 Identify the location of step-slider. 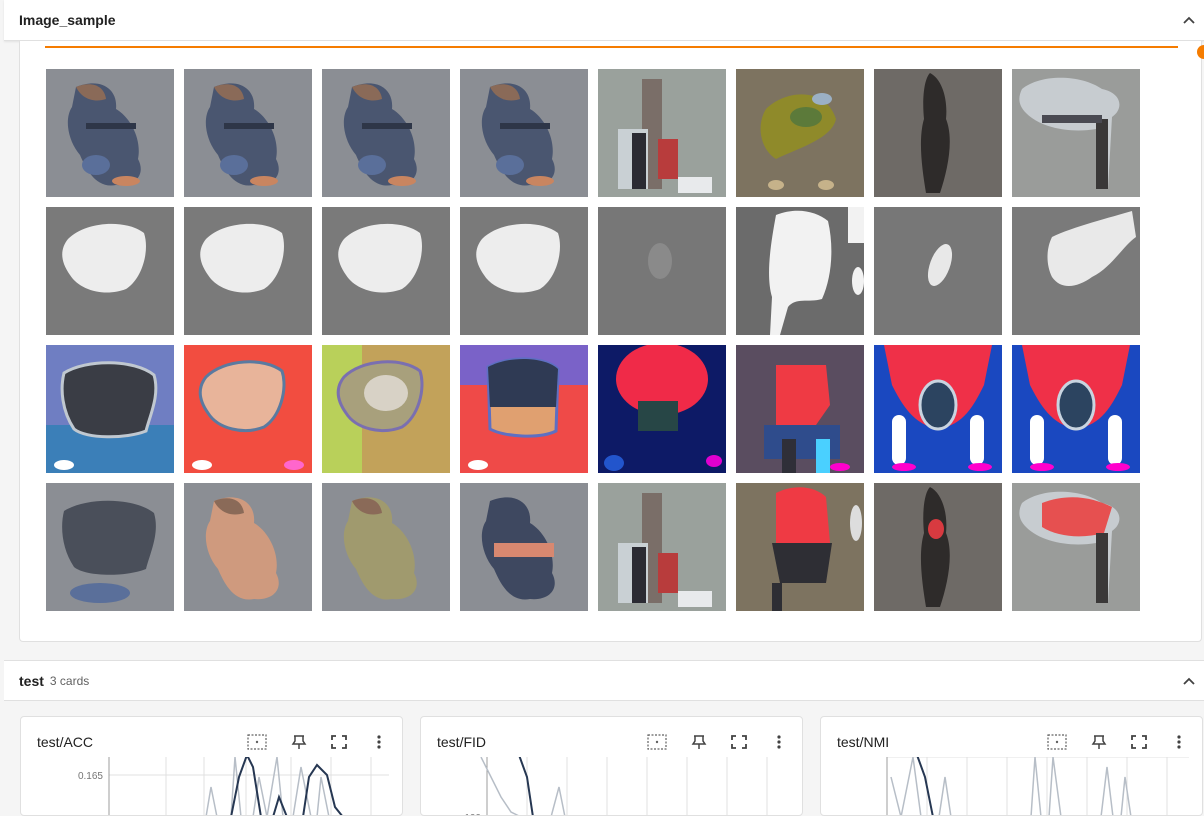
(624, 52).